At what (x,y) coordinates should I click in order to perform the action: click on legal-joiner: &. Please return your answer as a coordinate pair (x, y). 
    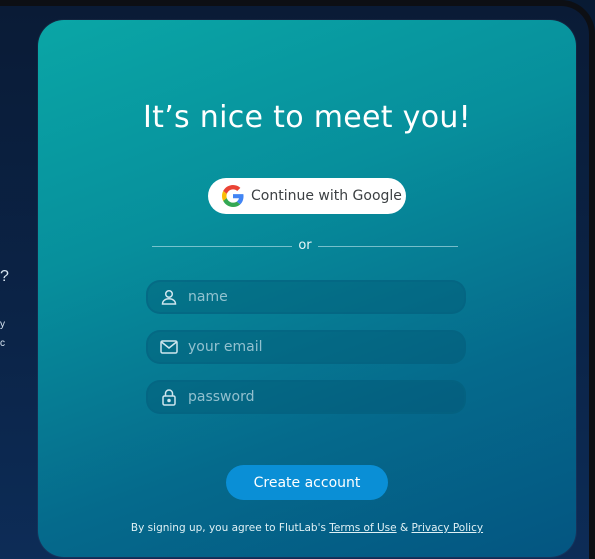
    Looking at the image, I should click on (404, 528).